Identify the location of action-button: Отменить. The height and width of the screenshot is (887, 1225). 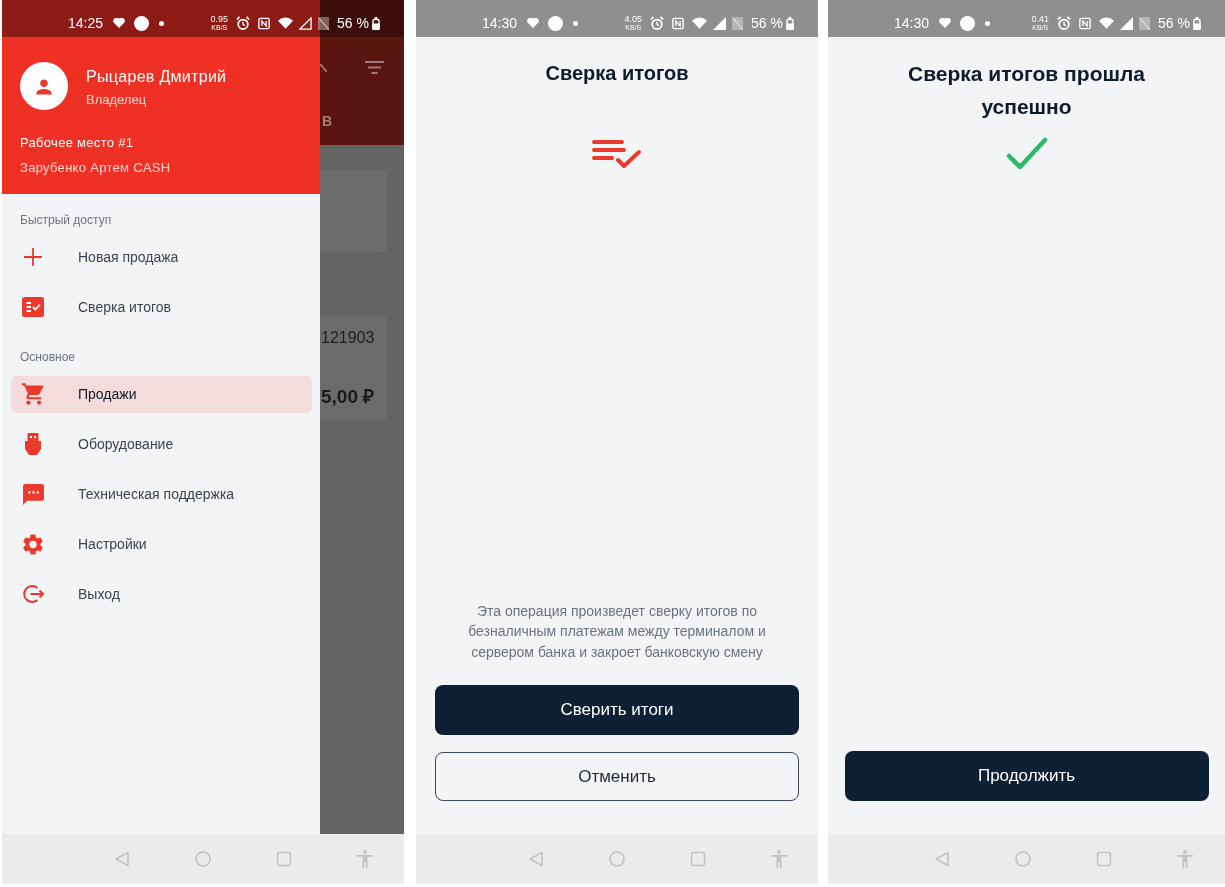
(617, 776).